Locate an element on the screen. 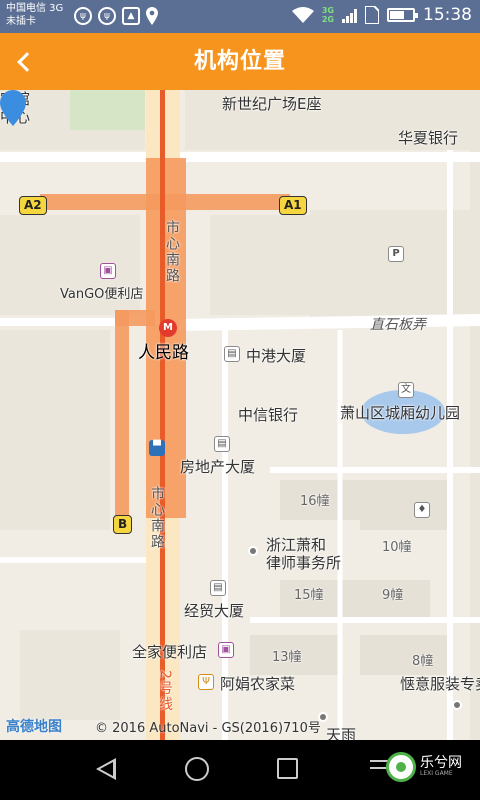  back-button is located at coordinates (24, 61).